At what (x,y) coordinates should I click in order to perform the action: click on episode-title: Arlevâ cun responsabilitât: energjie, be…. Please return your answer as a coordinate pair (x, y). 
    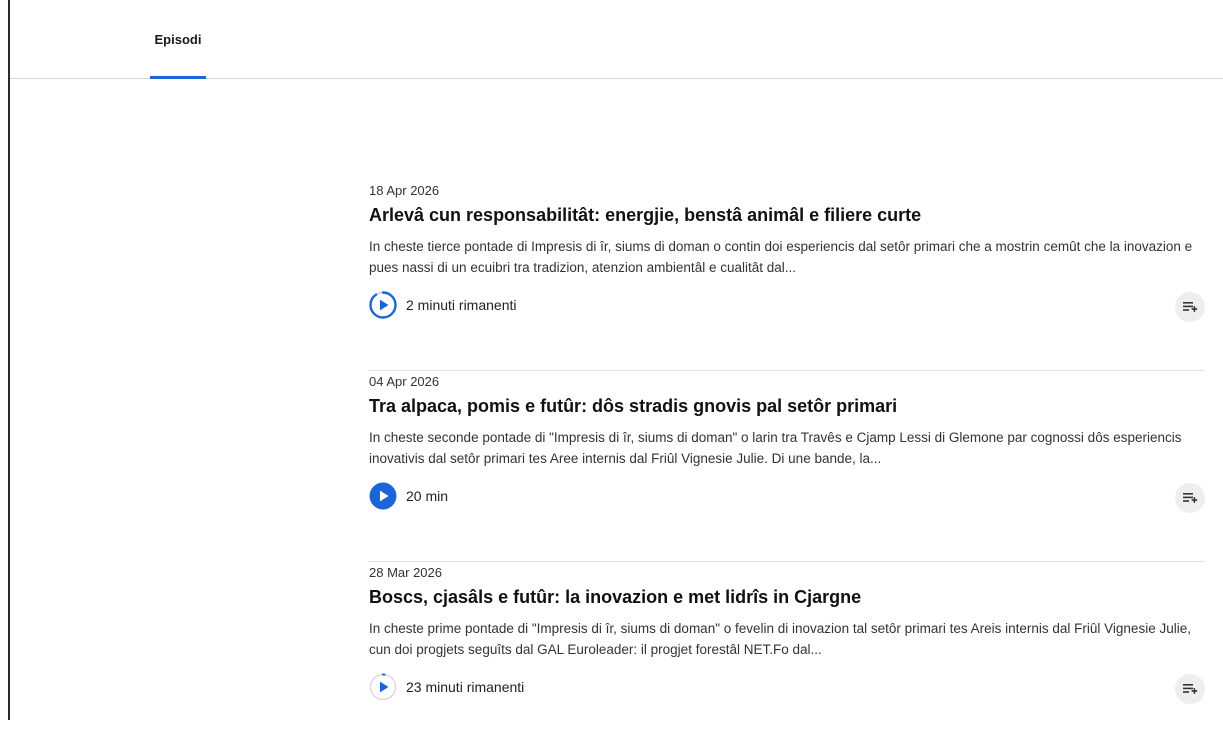
    Looking at the image, I should click on (645, 215).